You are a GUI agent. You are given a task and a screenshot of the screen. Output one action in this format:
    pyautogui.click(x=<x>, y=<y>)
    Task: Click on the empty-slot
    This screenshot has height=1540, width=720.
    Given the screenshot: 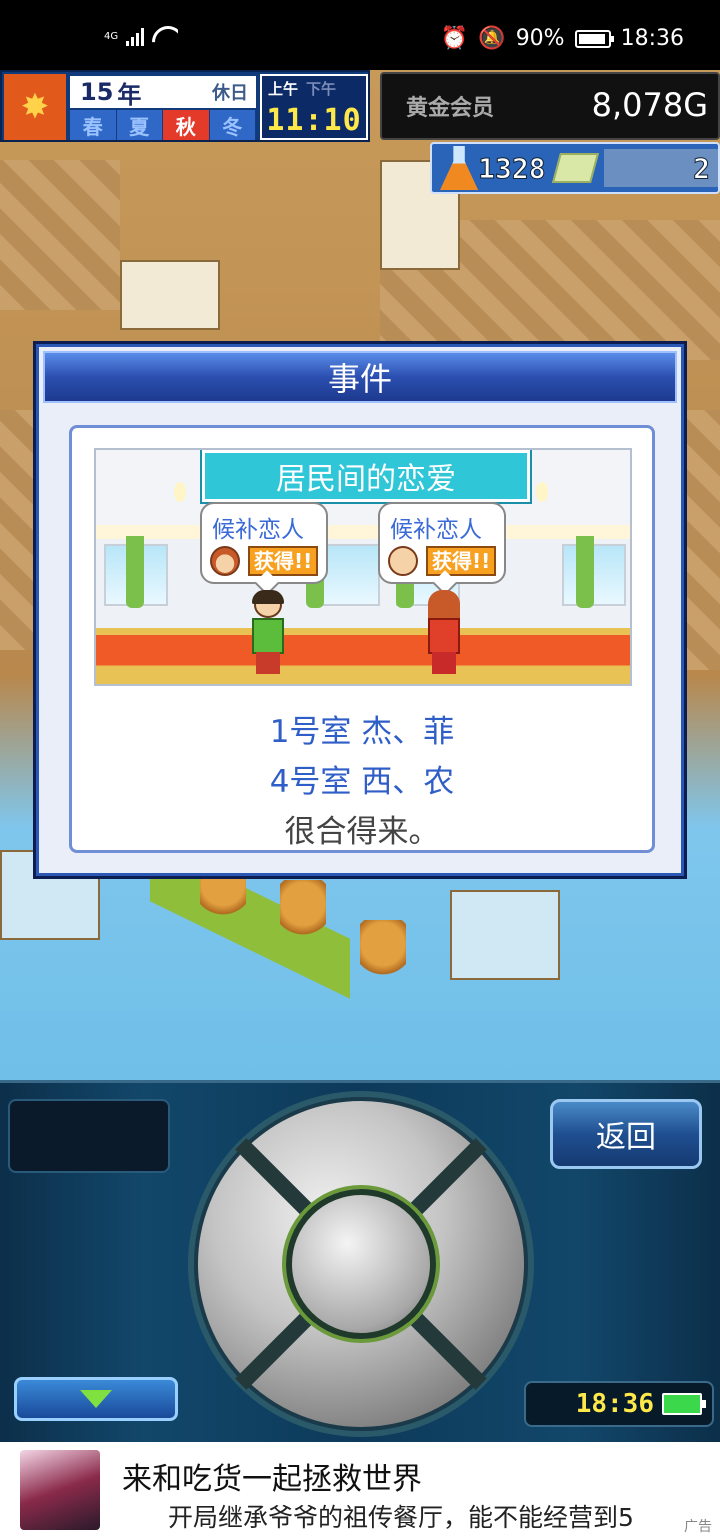 What is the action you would take?
    pyautogui.click(x=89, y=1136)
    